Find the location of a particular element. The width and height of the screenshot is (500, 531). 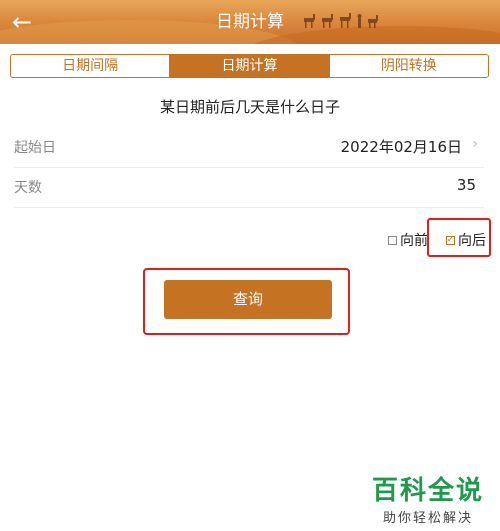

page-title: 日期计算 is located at coordinates (250, 22).